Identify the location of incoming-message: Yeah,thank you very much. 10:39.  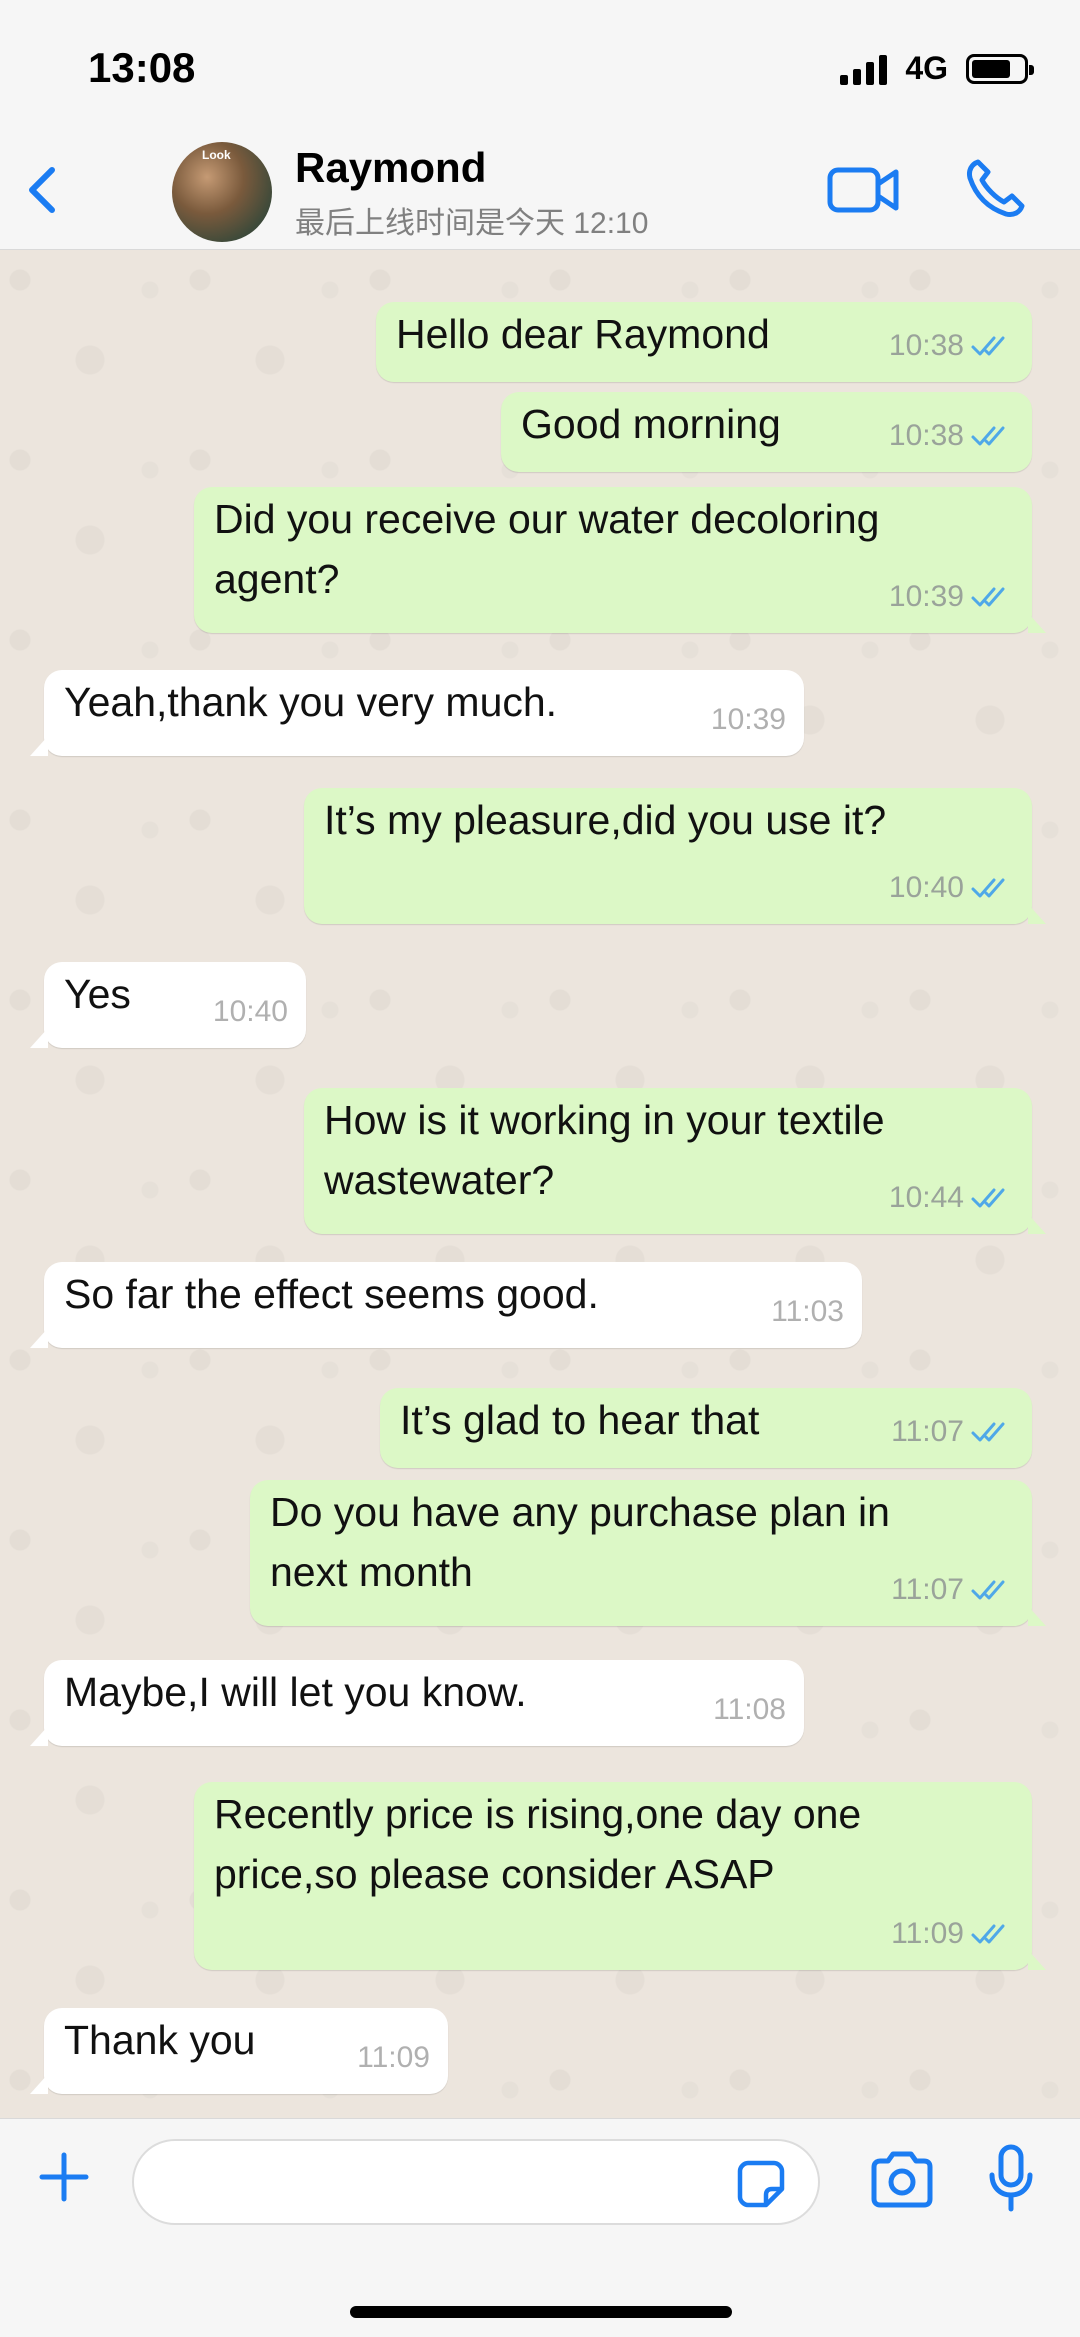
(417, 713).